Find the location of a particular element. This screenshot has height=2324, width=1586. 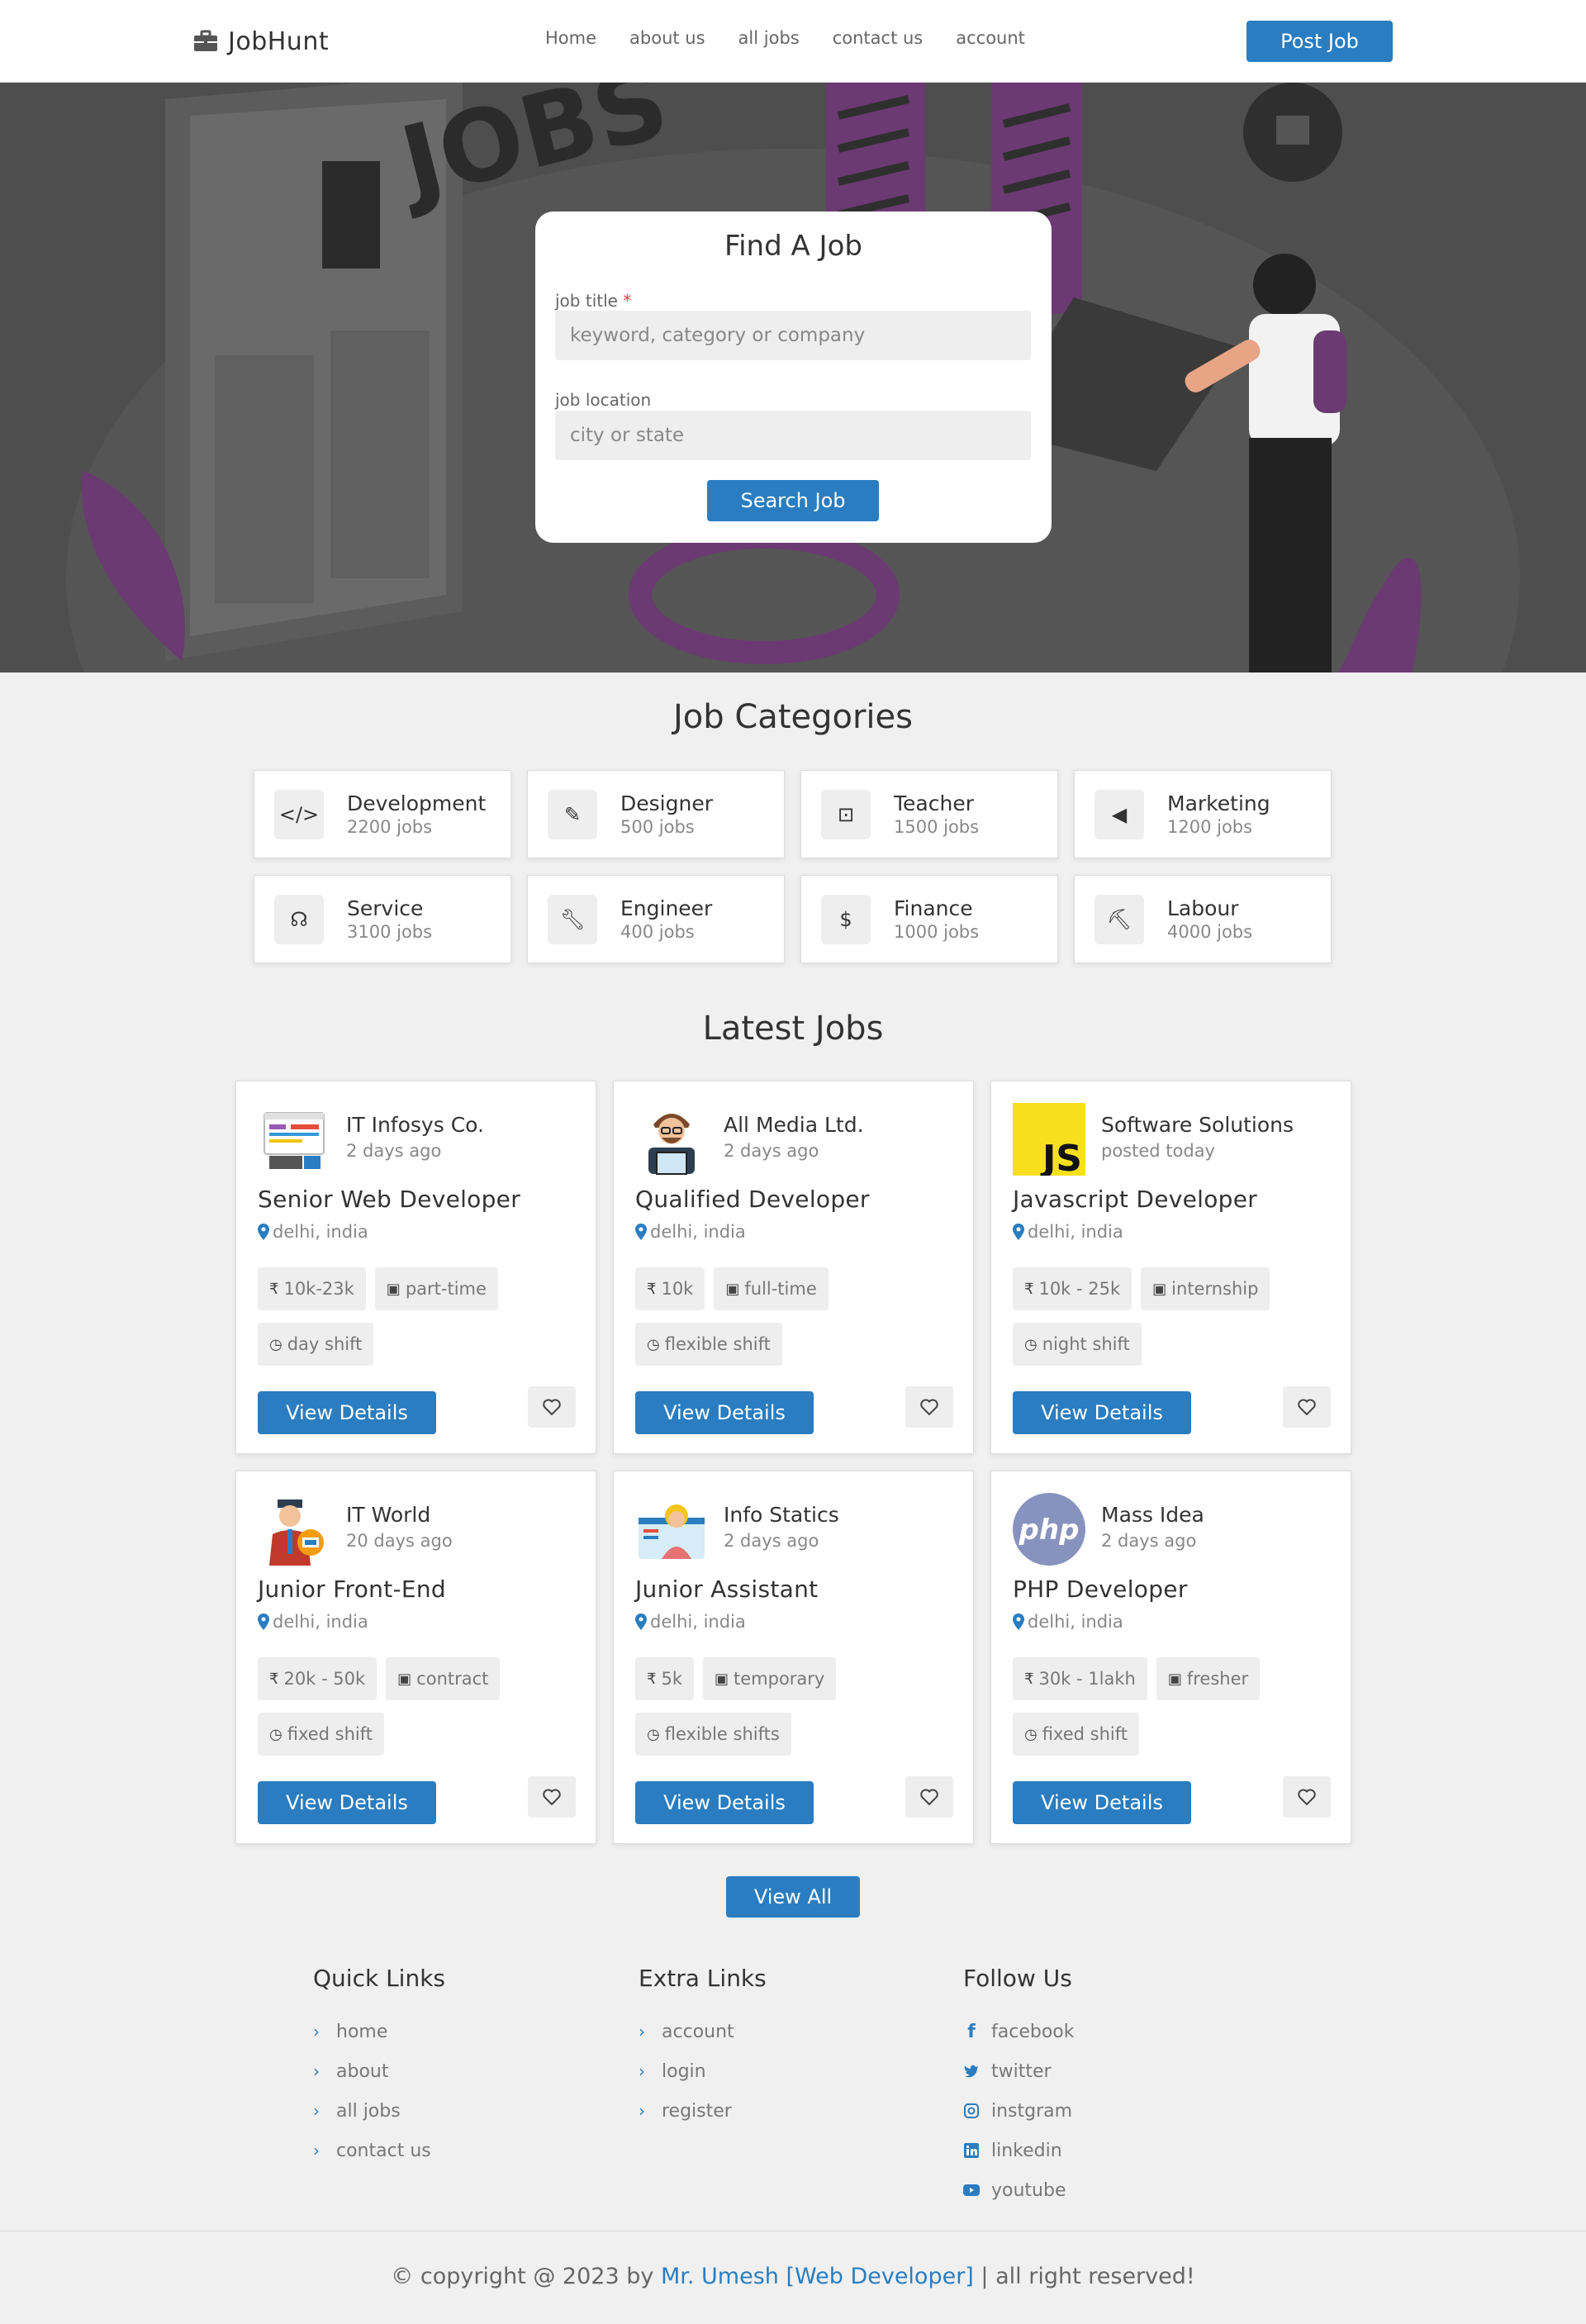

category-count: 1500 jobs is located at coordinates (937, 827).